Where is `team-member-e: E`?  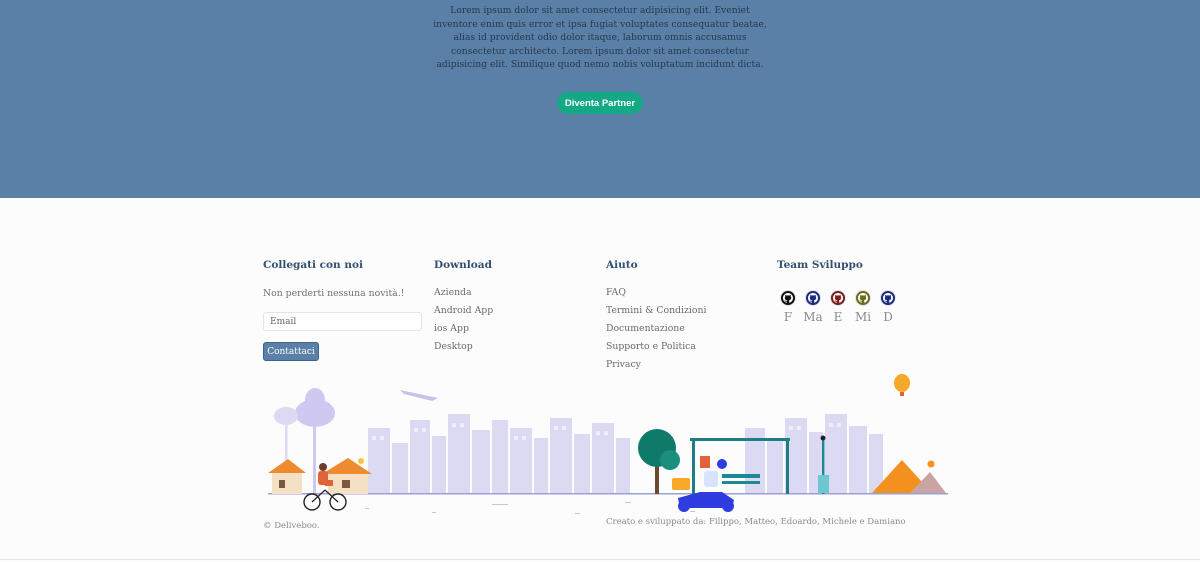
team-member-e: E is located at coordinates (838, 307).